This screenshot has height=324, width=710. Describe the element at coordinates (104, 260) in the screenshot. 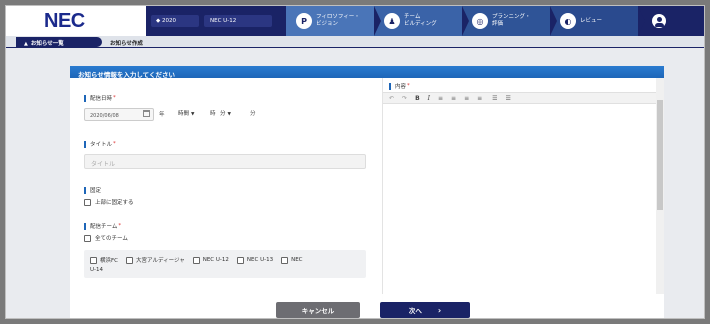

I see `team-checkbox: 横浜FC` at that location.